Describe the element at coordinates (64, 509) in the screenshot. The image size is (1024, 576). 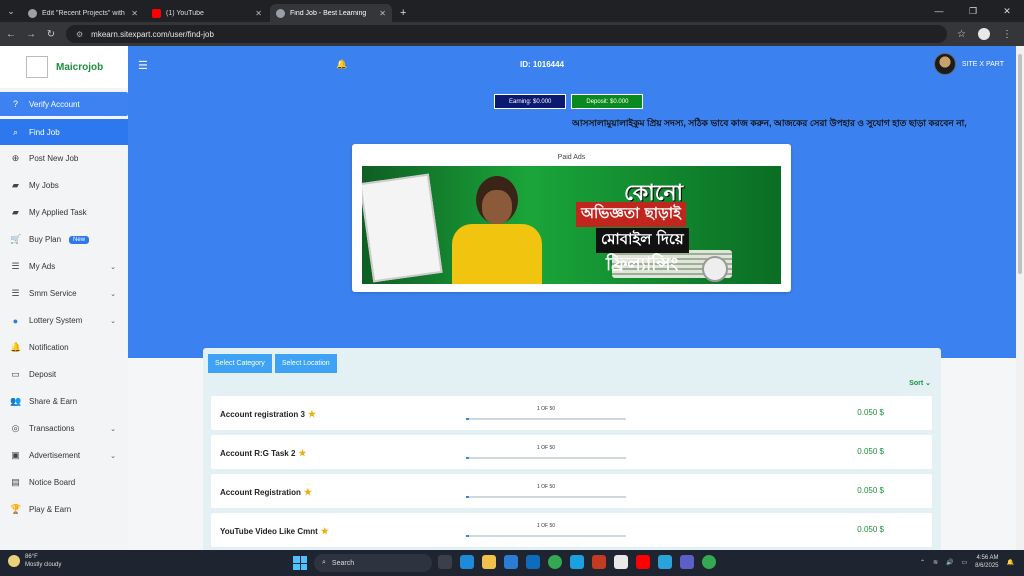
I see `sidebar-item-play-earn: 🏆 Play & Earn` at that location.